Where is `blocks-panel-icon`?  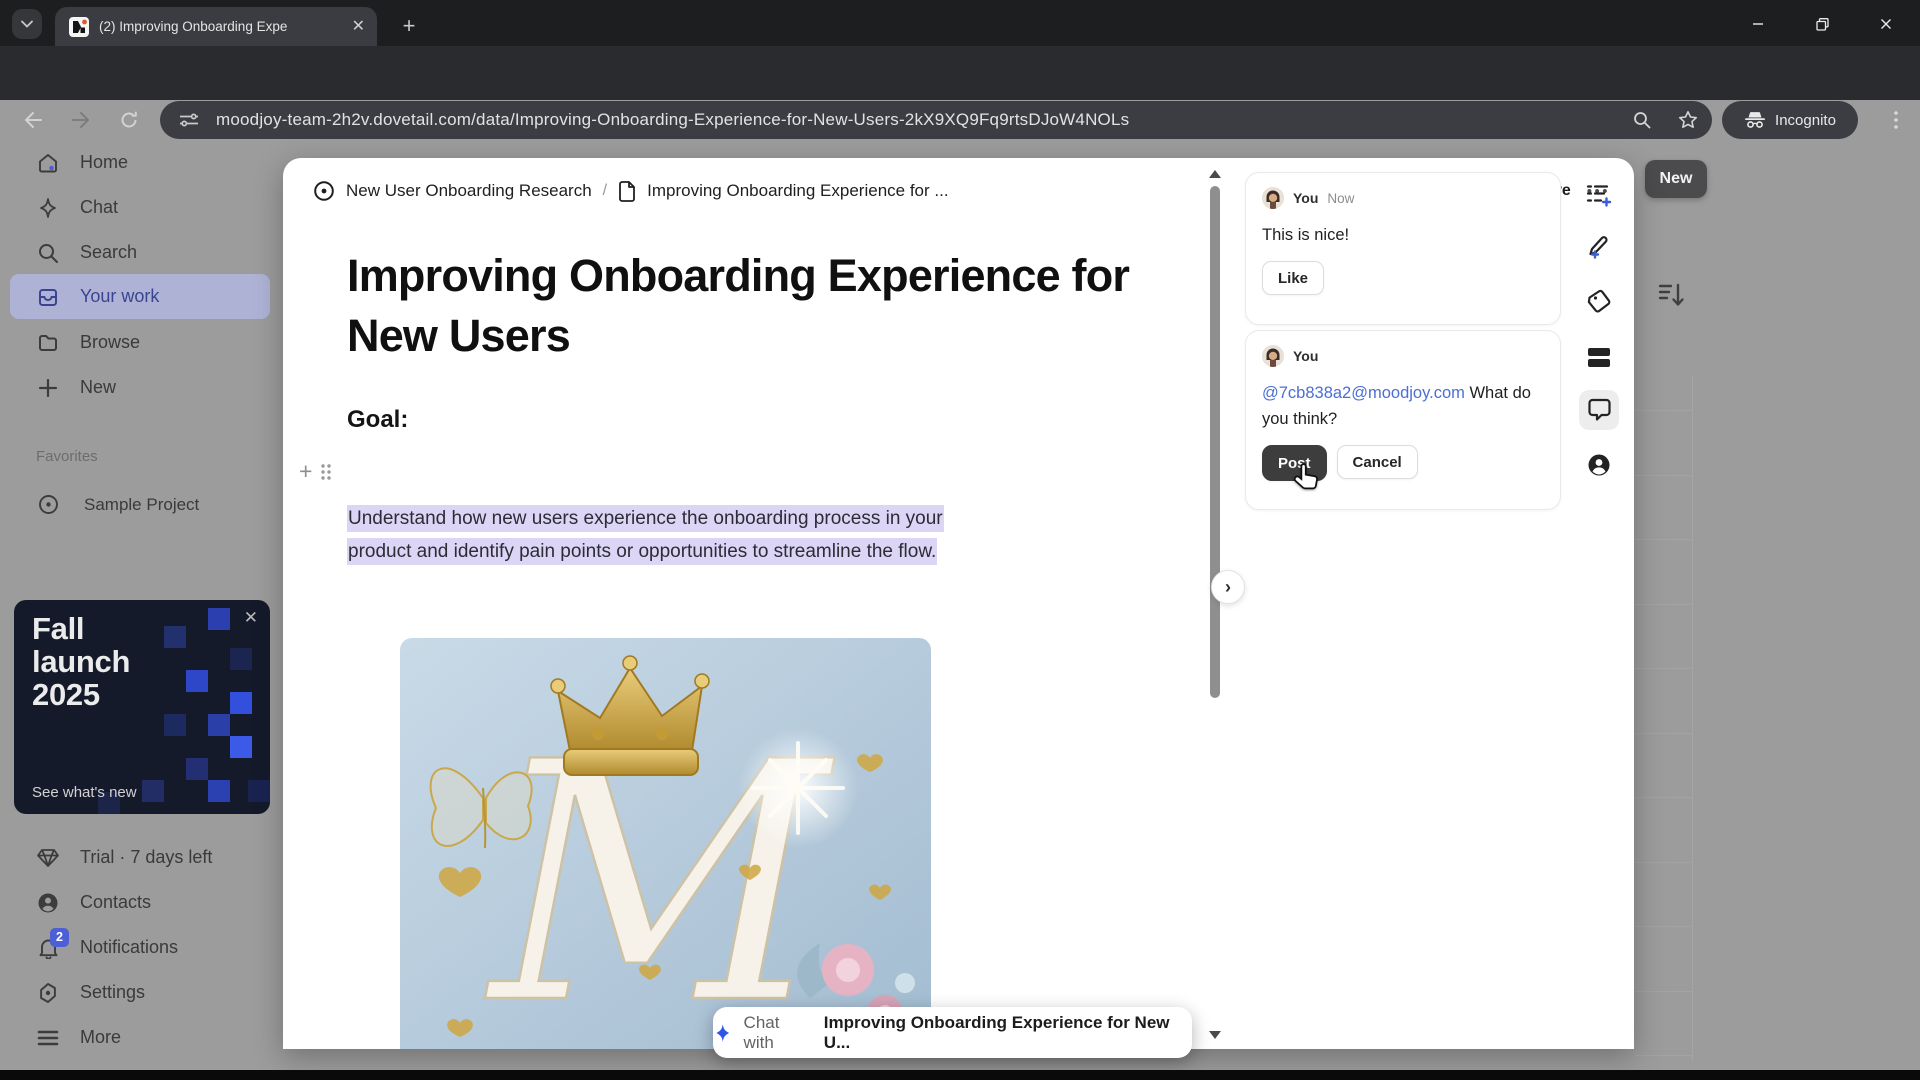 blocks-panel-icon is located at coordinates (1599, 357).